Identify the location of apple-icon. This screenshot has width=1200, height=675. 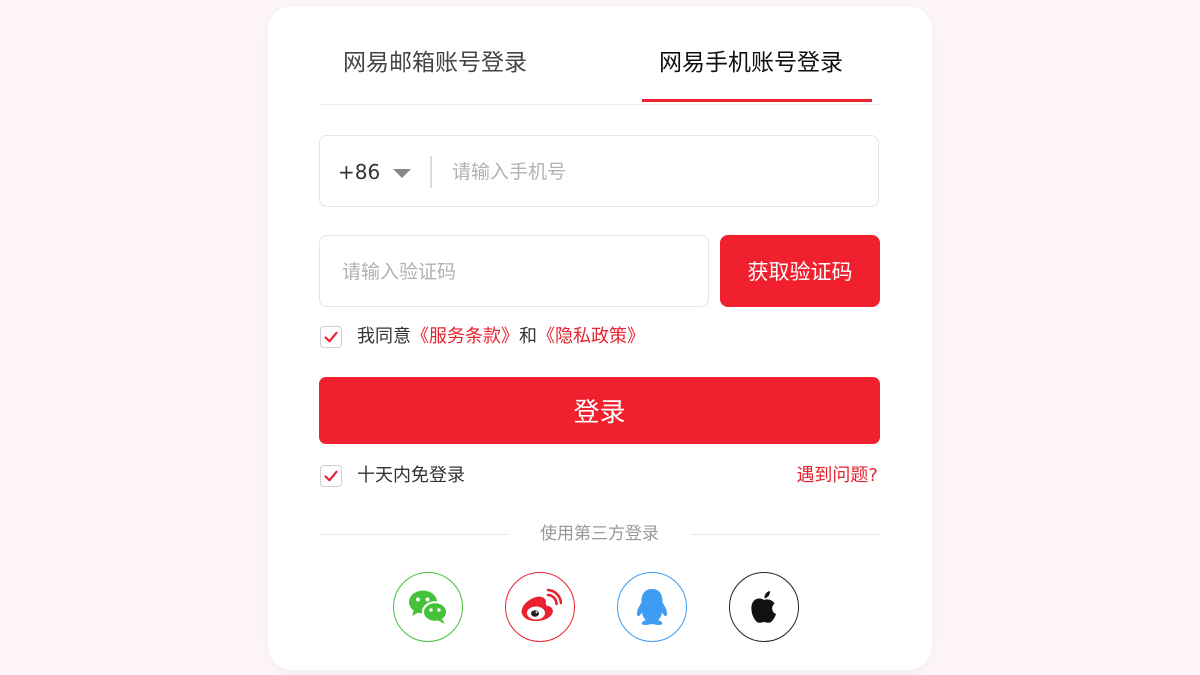
(763, 607).